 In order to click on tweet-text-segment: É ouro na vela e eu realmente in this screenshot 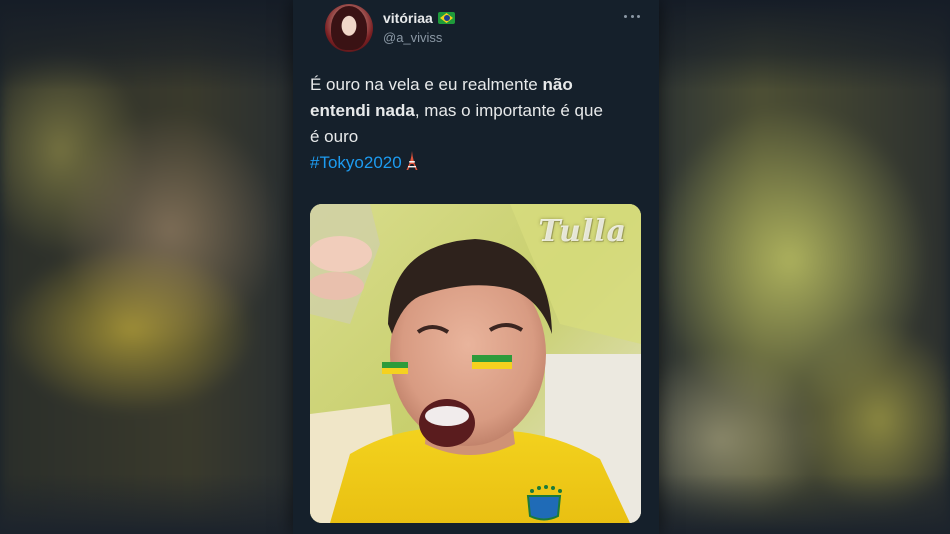, I will do `click(426, 84)`.